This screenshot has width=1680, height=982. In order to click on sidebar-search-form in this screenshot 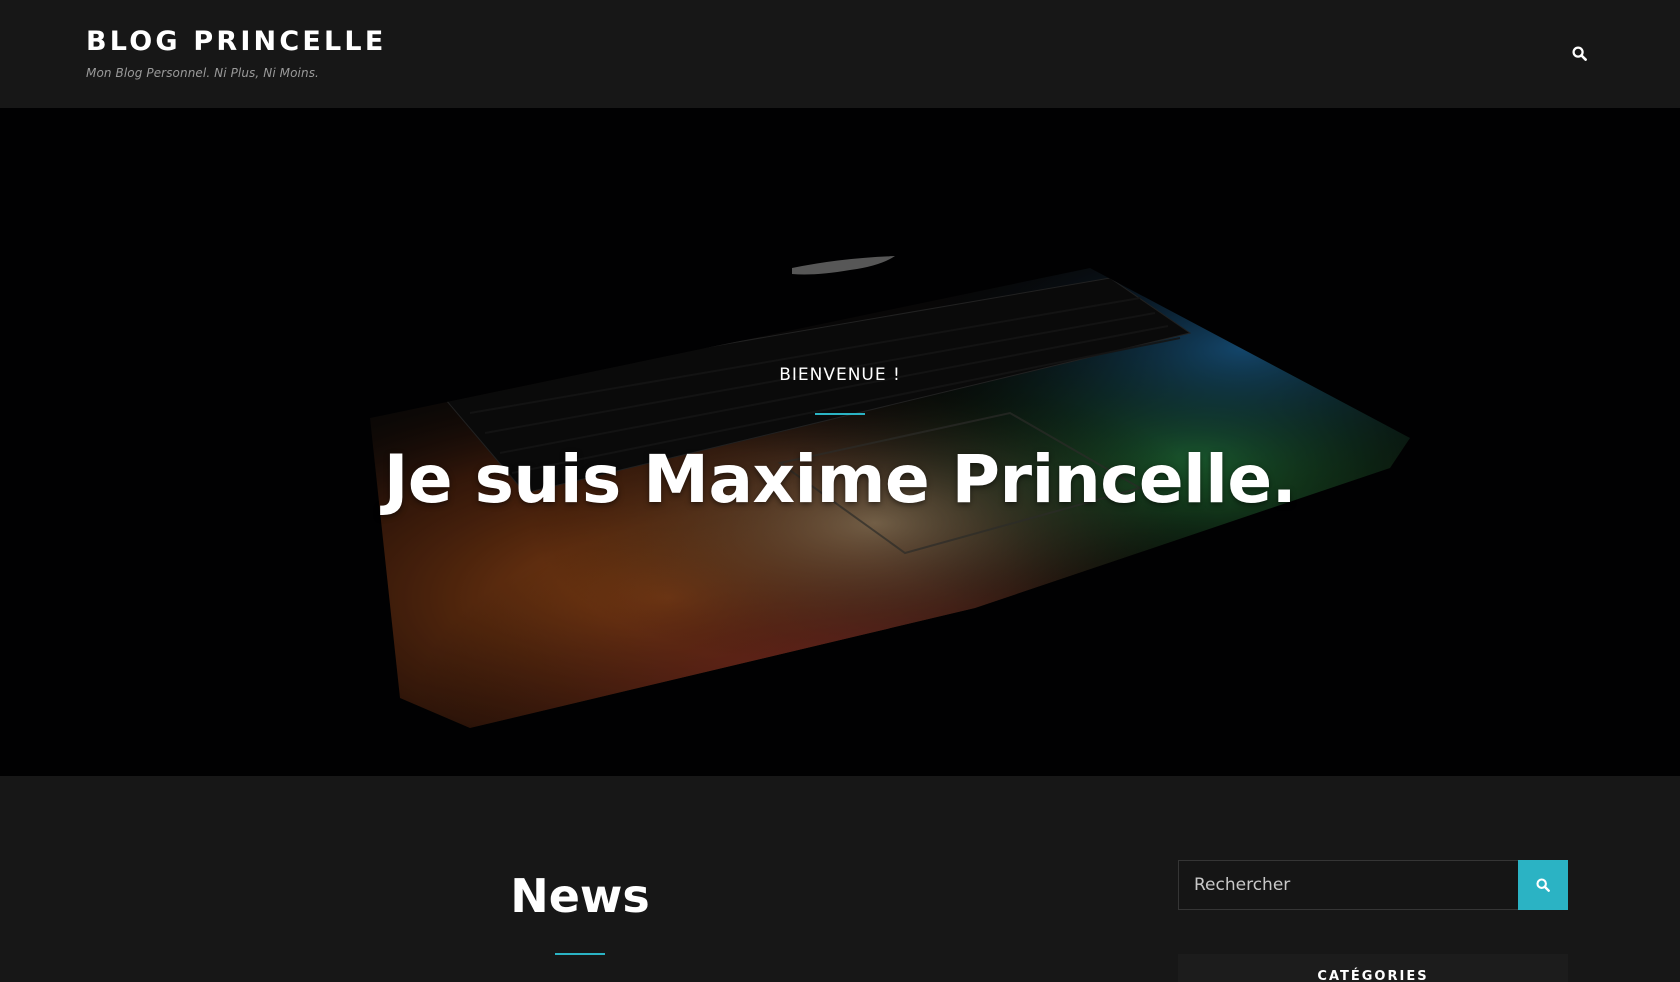, I will do `click(1373, 885)`.